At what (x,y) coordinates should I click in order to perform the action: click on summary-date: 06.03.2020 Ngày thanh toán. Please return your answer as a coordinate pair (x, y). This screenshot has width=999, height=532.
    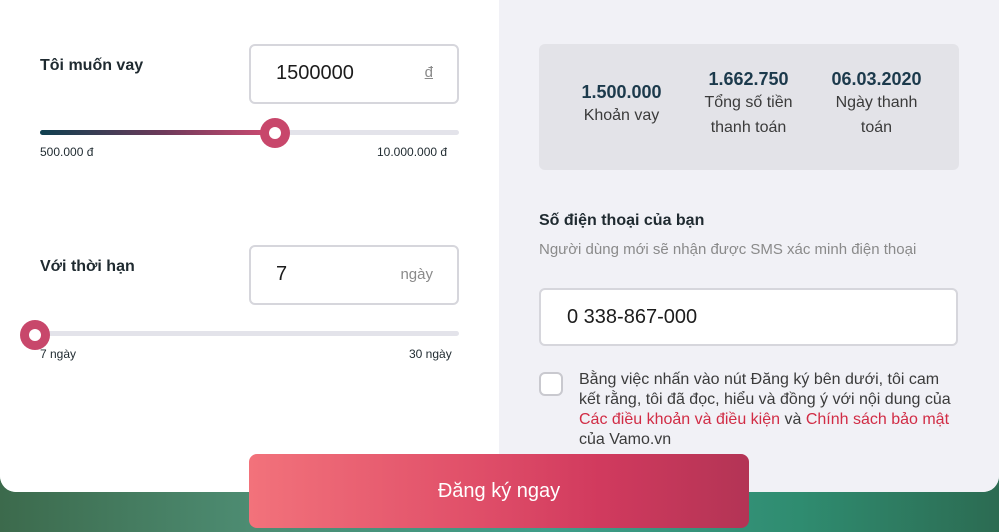
    Looking at the image, I should click on (876, 104).